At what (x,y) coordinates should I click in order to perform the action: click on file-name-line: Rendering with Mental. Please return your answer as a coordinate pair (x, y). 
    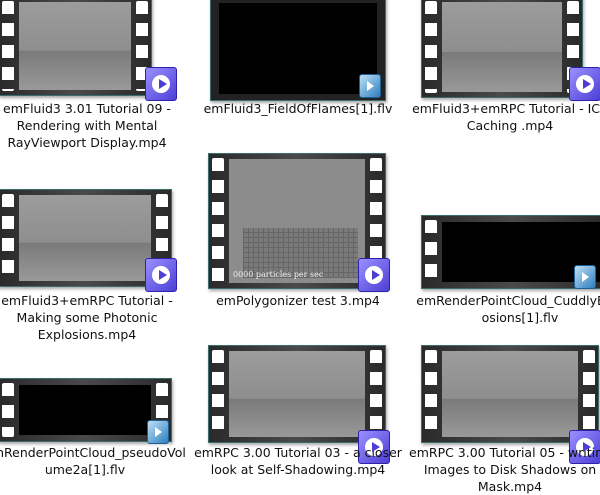
    Looking at the image, I should click on (87, 125).